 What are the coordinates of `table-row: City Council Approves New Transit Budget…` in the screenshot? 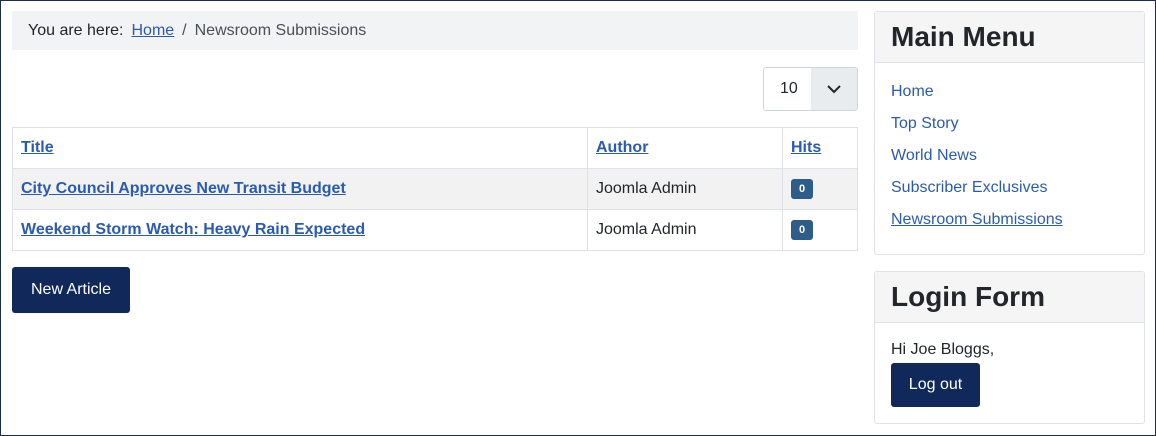 It's located at (435, 189).